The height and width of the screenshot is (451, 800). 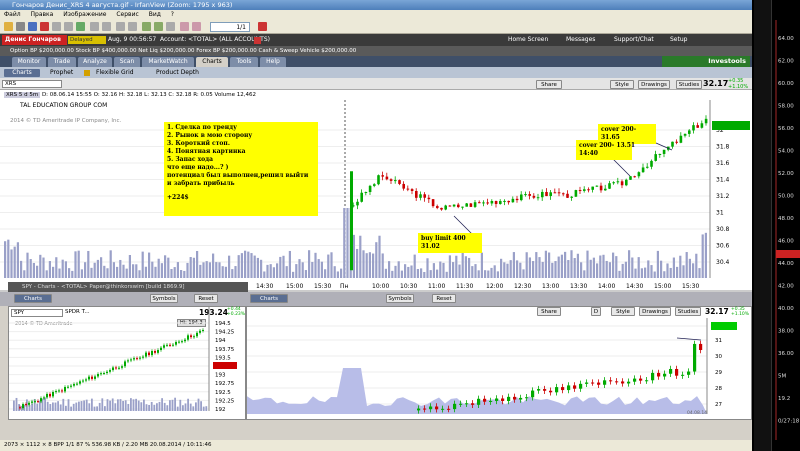 I want to click on subtab-product-depth: Product Depth, so click(x=177, y=72).